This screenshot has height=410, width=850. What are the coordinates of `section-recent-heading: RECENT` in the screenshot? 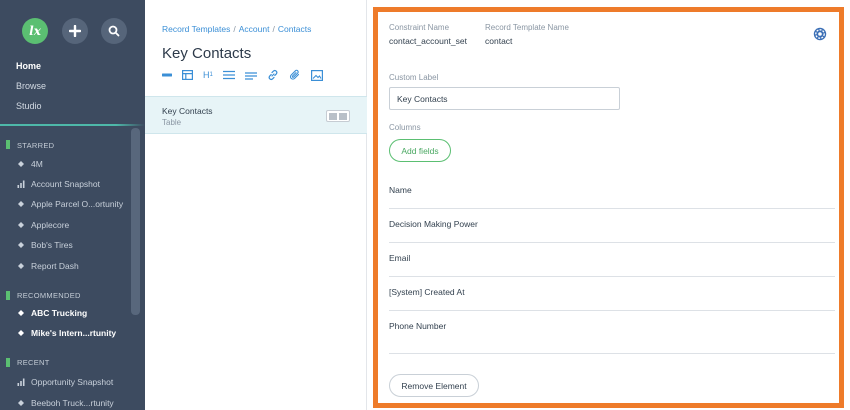 It's located at (33, 362).